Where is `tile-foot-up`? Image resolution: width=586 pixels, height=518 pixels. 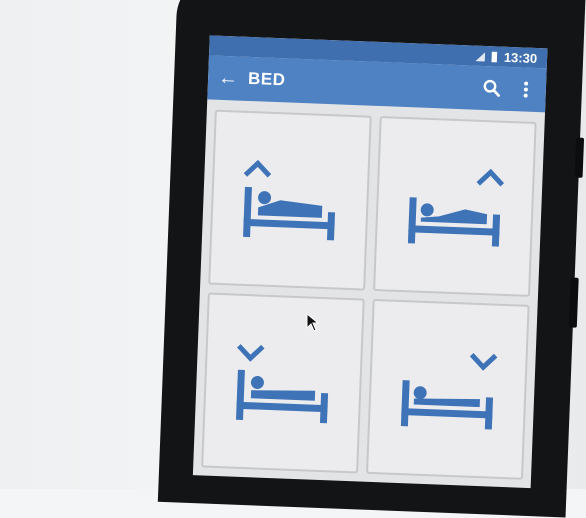 tile-foot-up is located at coordinates (455, 206).